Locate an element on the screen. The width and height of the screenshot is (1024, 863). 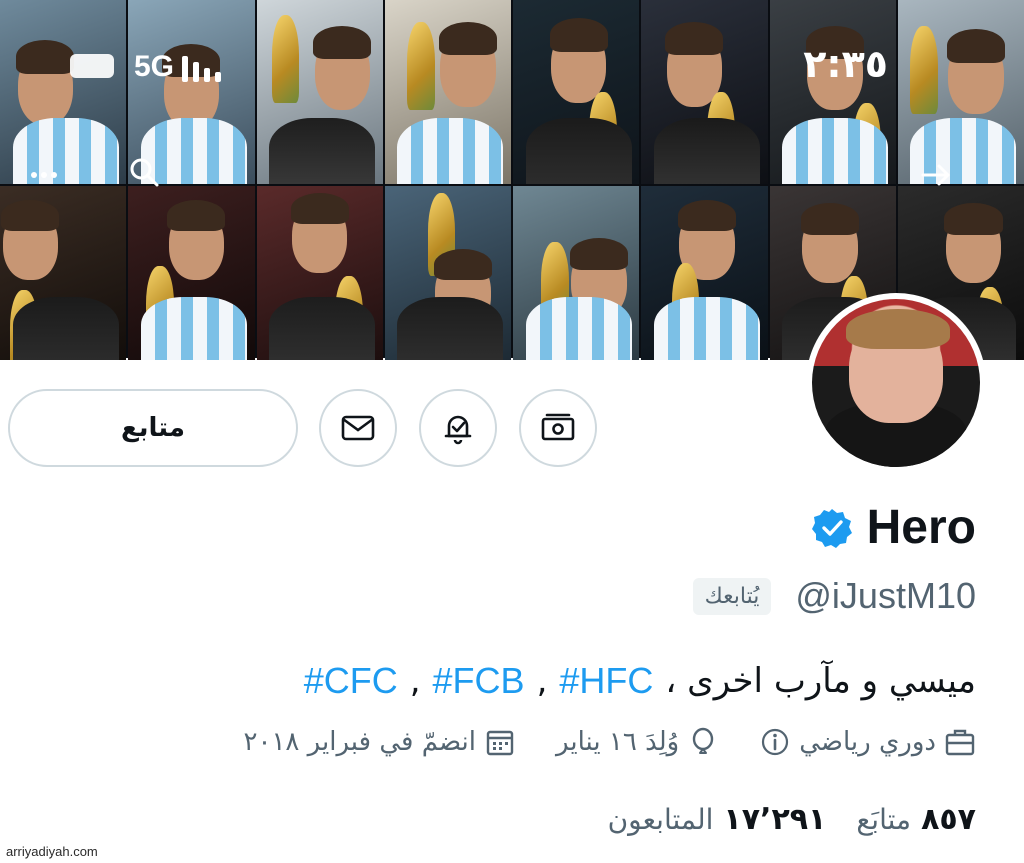
more-icon is located at coordinates (44, 175).